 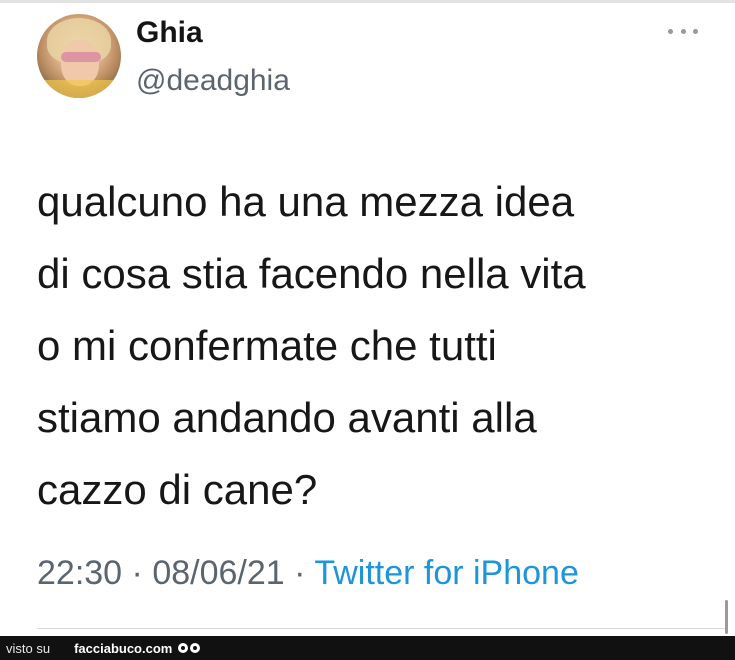 I want to click on avatar, so click(x=79, y=56).